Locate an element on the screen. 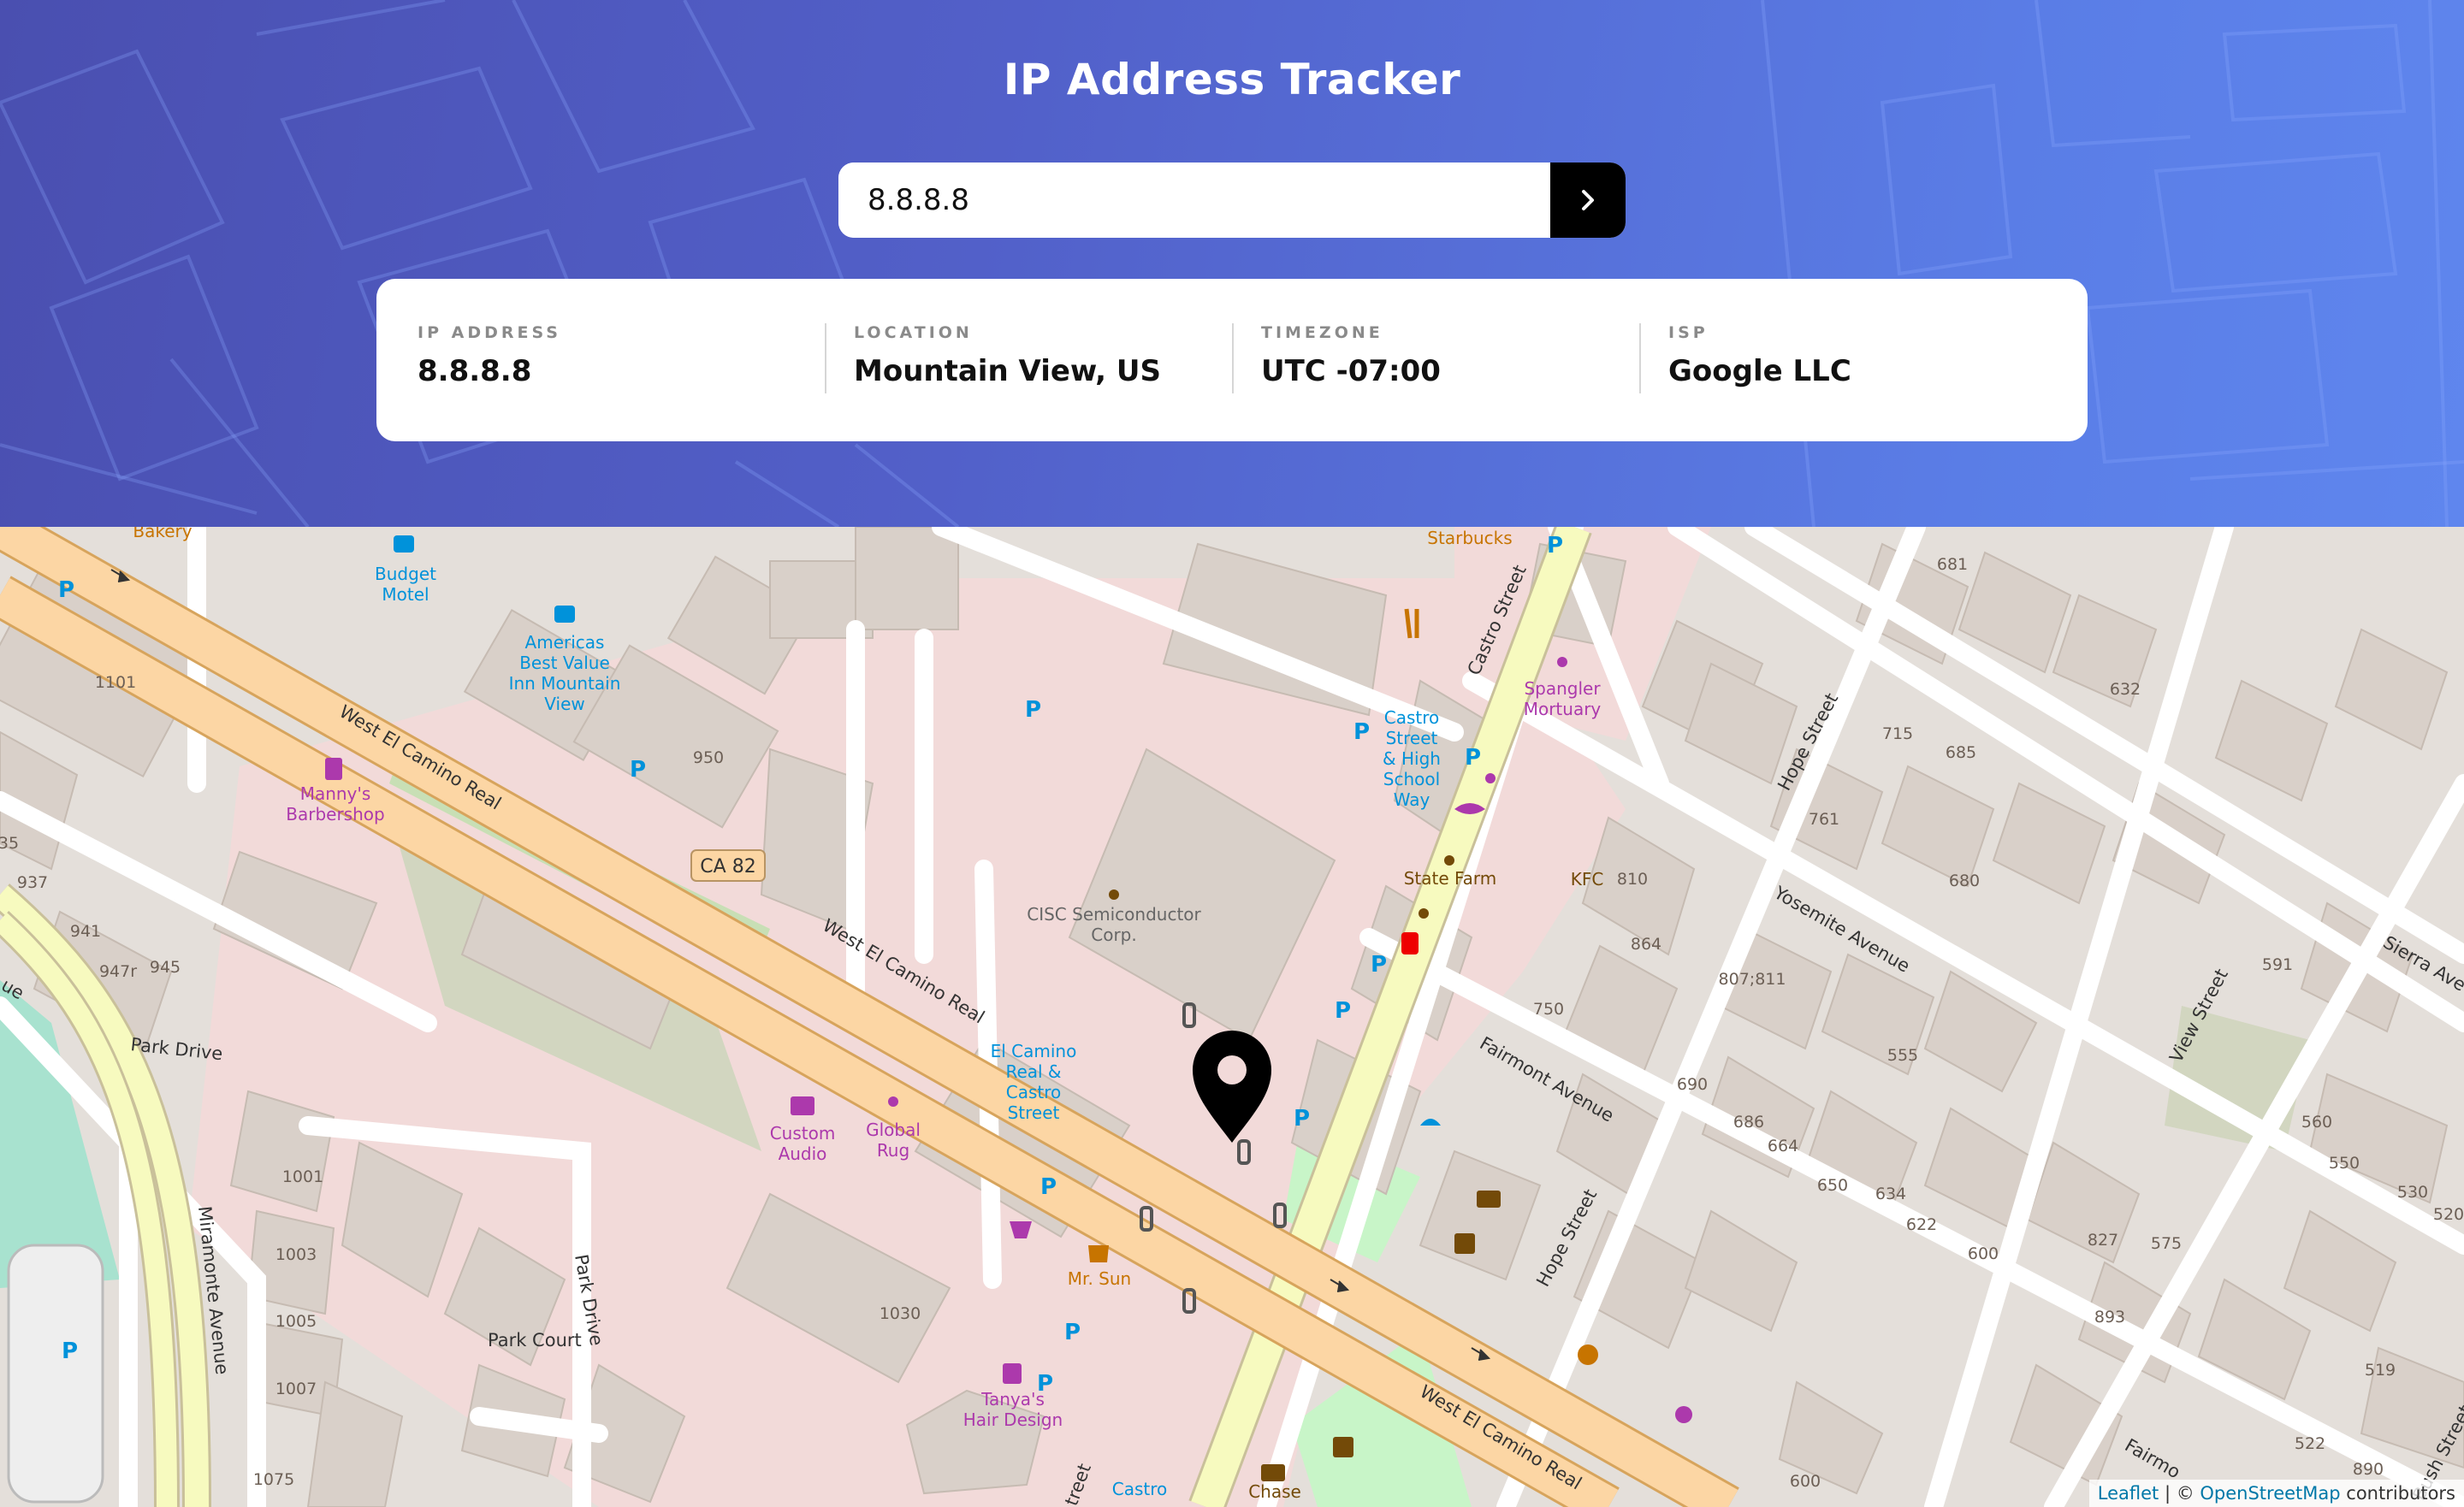 This screenshot has width=2464, height=1507. poi-label: Corp. is located at coordinates (1113, 935).